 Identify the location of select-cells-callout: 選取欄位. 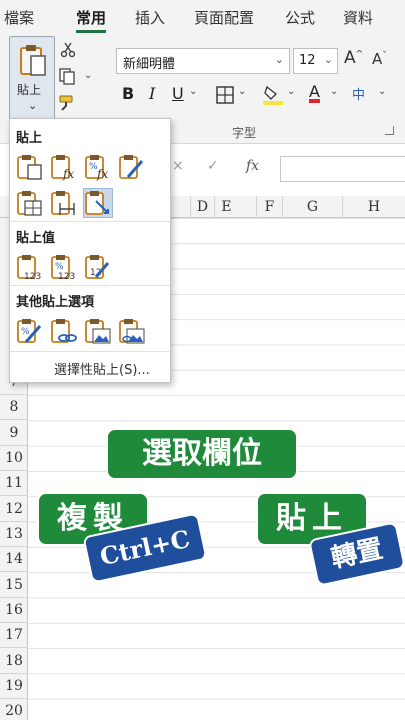
(202, 454).